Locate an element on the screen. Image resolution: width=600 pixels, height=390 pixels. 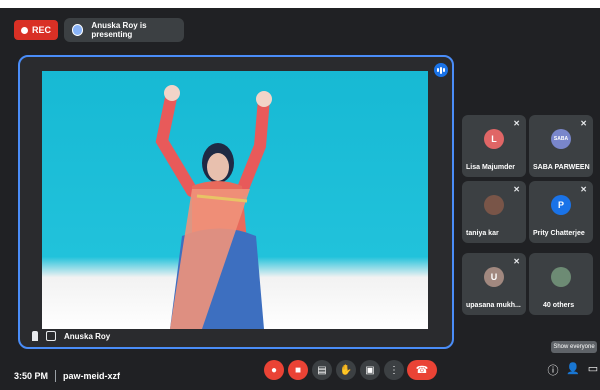
phone-hangup-icon: ☎ is located at coordinates (422, 370).